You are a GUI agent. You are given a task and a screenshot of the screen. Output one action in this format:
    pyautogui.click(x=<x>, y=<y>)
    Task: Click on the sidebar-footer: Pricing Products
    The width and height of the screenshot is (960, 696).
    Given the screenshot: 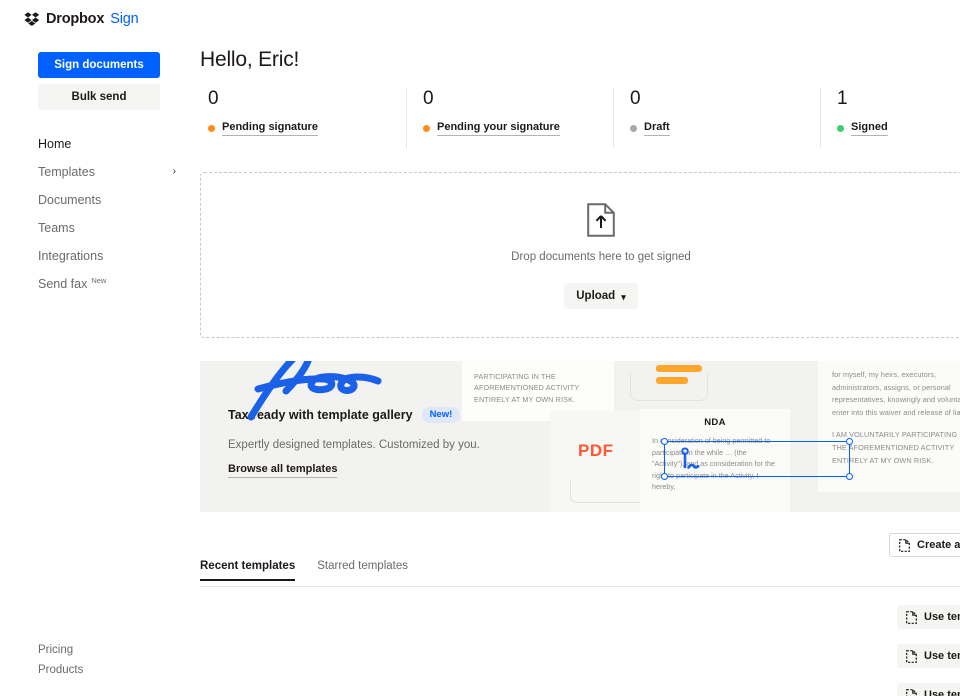 What is the action you would take?
    pyautogui.click(x=96, y=660)
    